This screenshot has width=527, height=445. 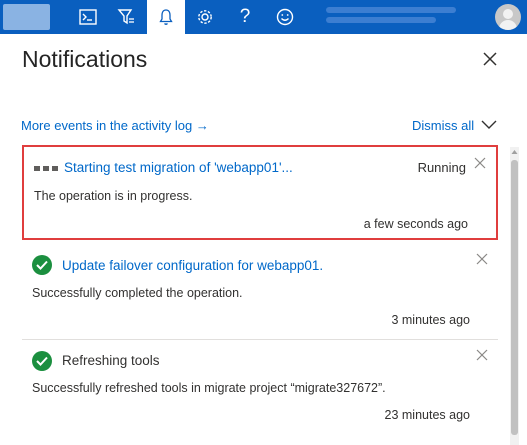 What do you see at coordinates (111, 360) in the screenshot?
I see `notification-title: Refreshing tools` at bounding box center [111, 360].